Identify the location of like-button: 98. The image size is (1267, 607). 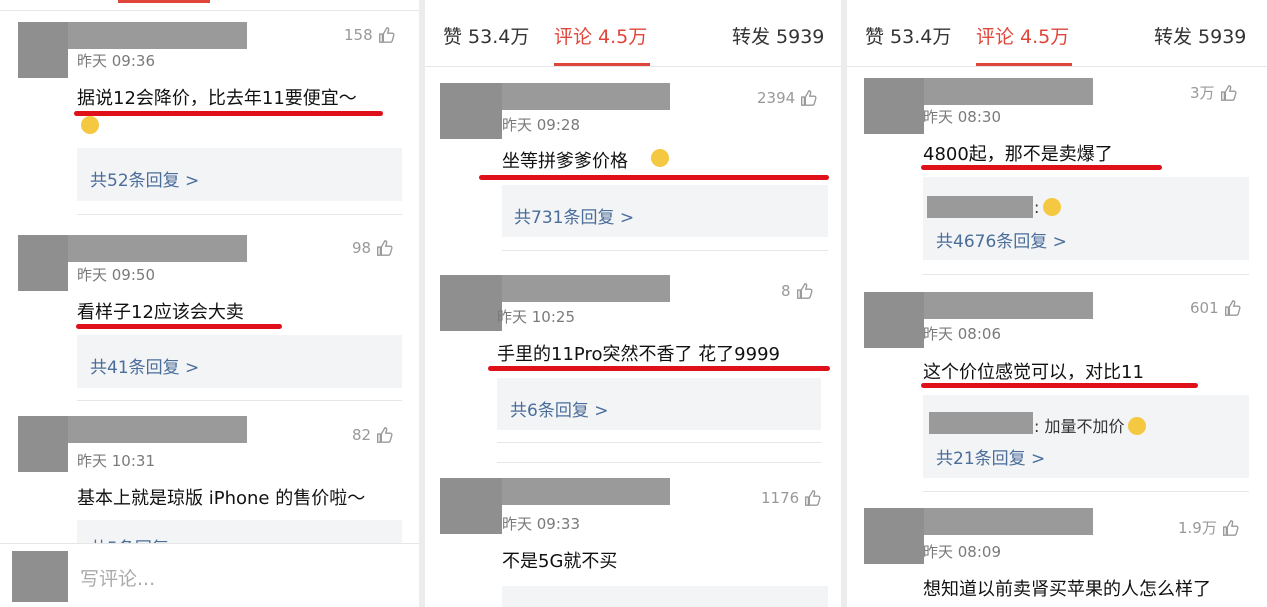
(372, 248).